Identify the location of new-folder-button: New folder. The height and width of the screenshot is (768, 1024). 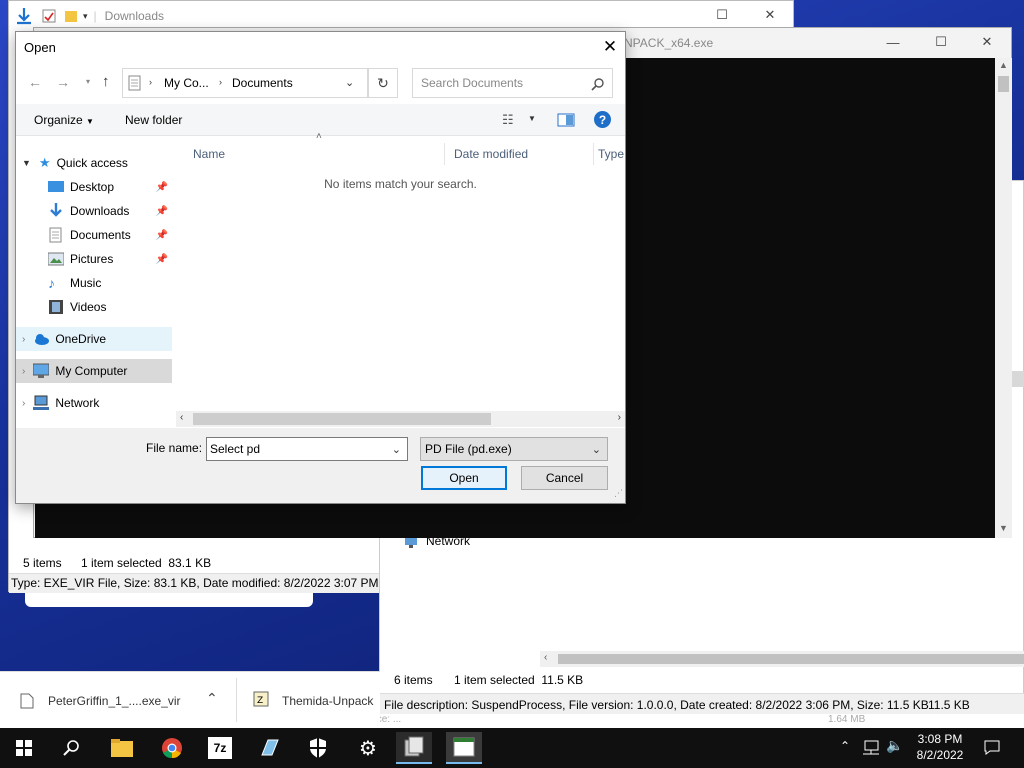
(153, 120).